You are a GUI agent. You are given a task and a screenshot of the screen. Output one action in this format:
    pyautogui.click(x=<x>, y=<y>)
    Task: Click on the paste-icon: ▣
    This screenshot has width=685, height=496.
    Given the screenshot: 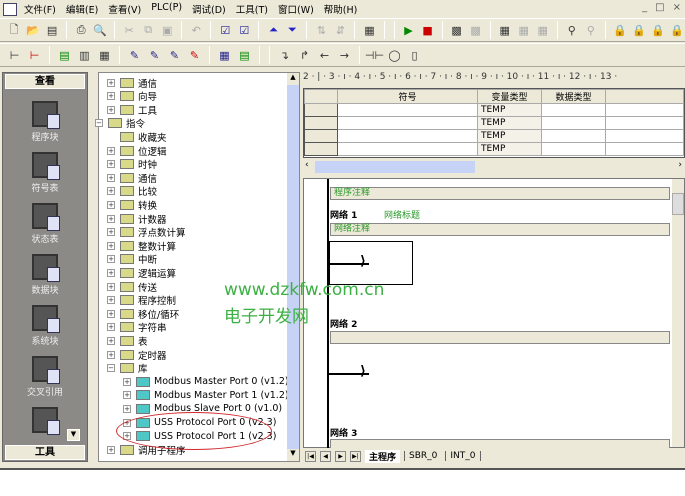 What is the action you would take?
    pyautogui.click(x=167, y=30)
    